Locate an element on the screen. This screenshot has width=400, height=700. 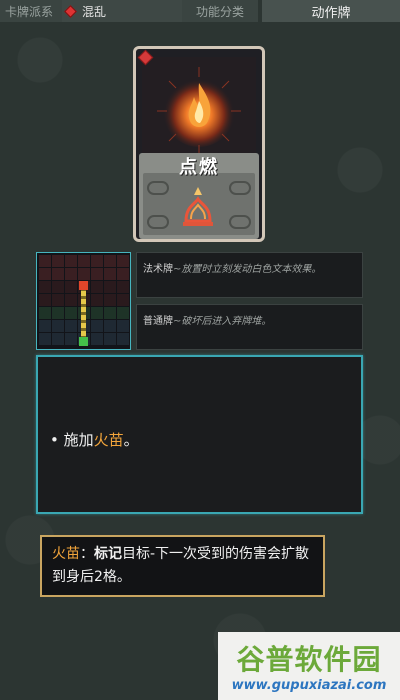
chaos-gem-icon is located at coordinates (70, 11).